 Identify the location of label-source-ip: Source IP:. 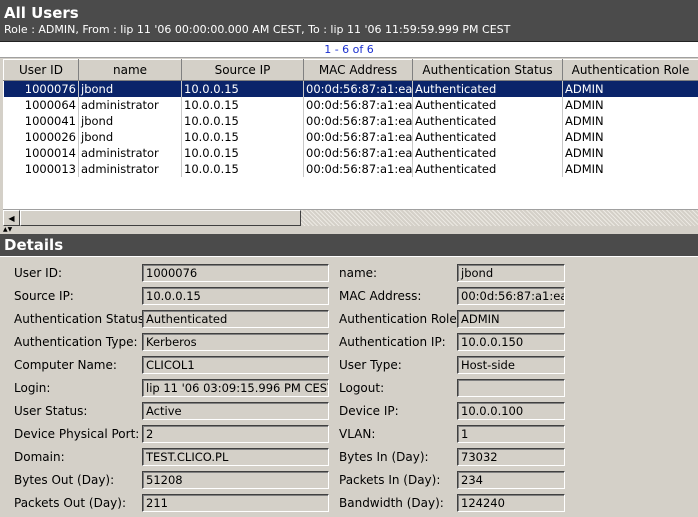
(44, 296).